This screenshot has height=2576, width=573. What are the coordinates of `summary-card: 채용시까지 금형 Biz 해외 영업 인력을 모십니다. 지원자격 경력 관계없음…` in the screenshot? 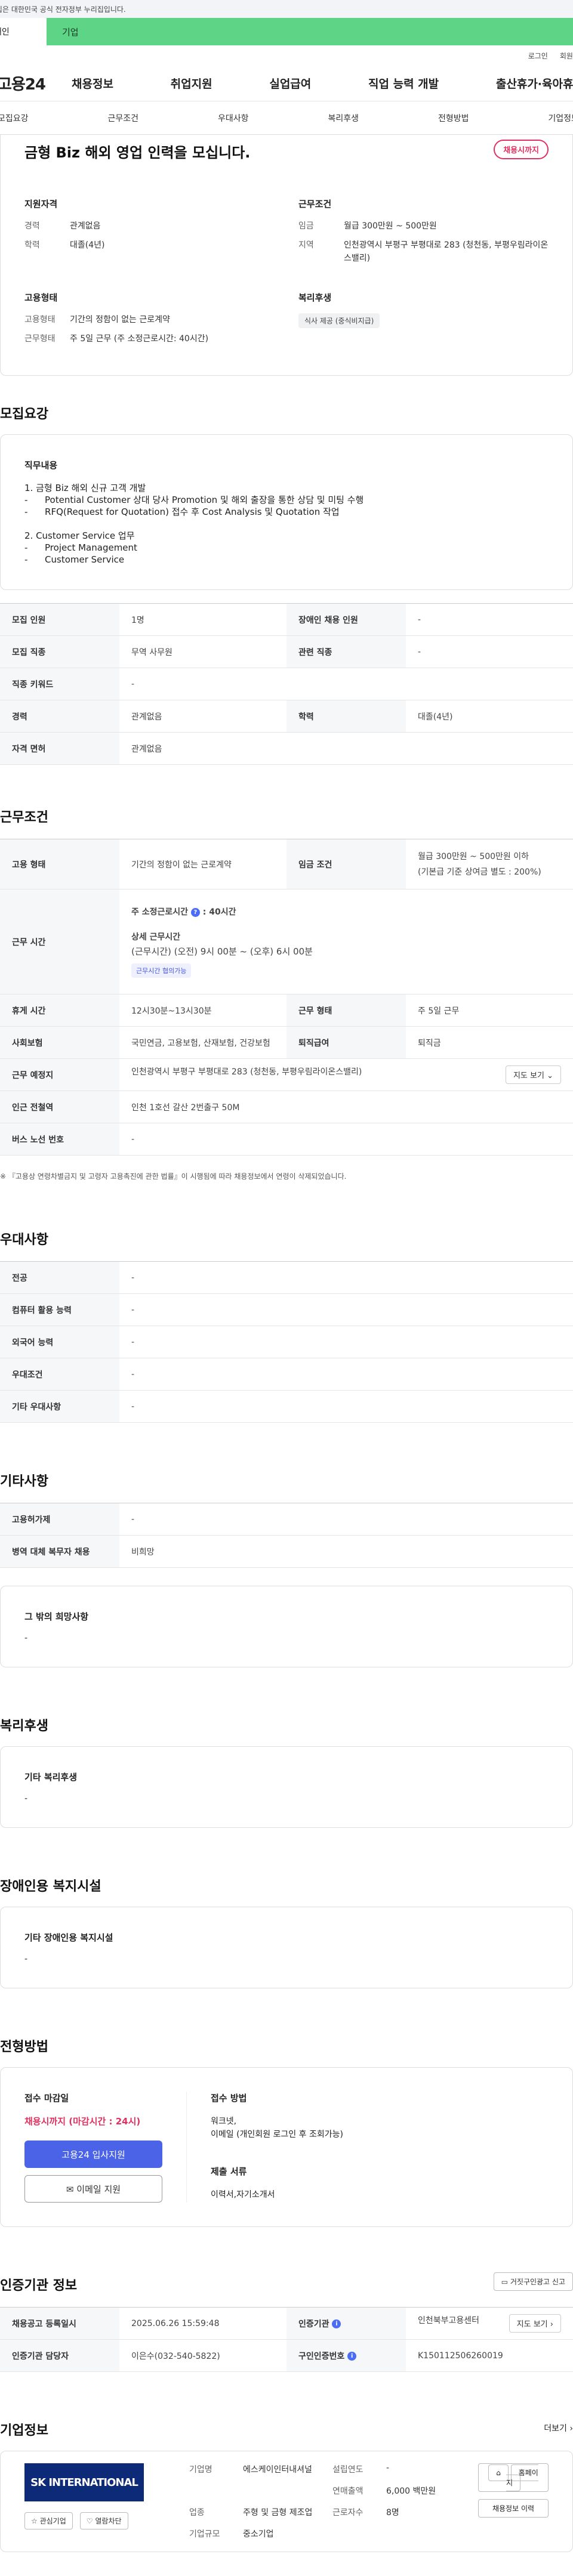 It's located at (286, 256).